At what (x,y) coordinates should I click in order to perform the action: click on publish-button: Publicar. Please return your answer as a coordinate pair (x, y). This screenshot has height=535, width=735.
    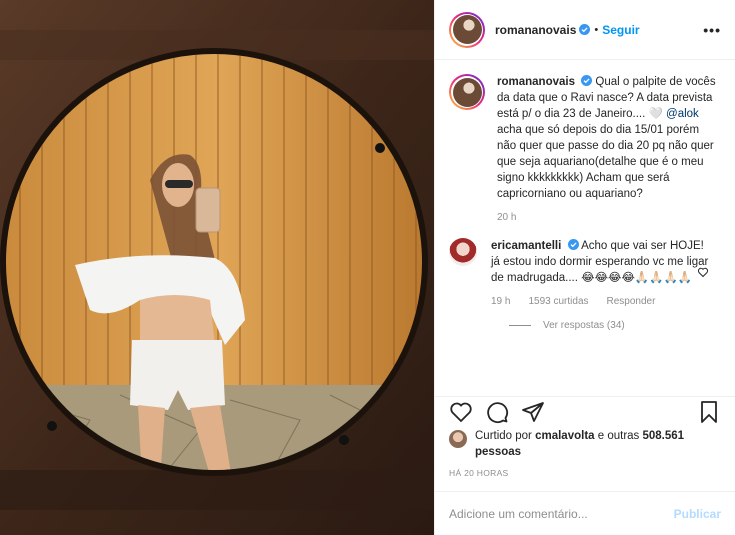
    Looking at the image, I should click on (697, 514).